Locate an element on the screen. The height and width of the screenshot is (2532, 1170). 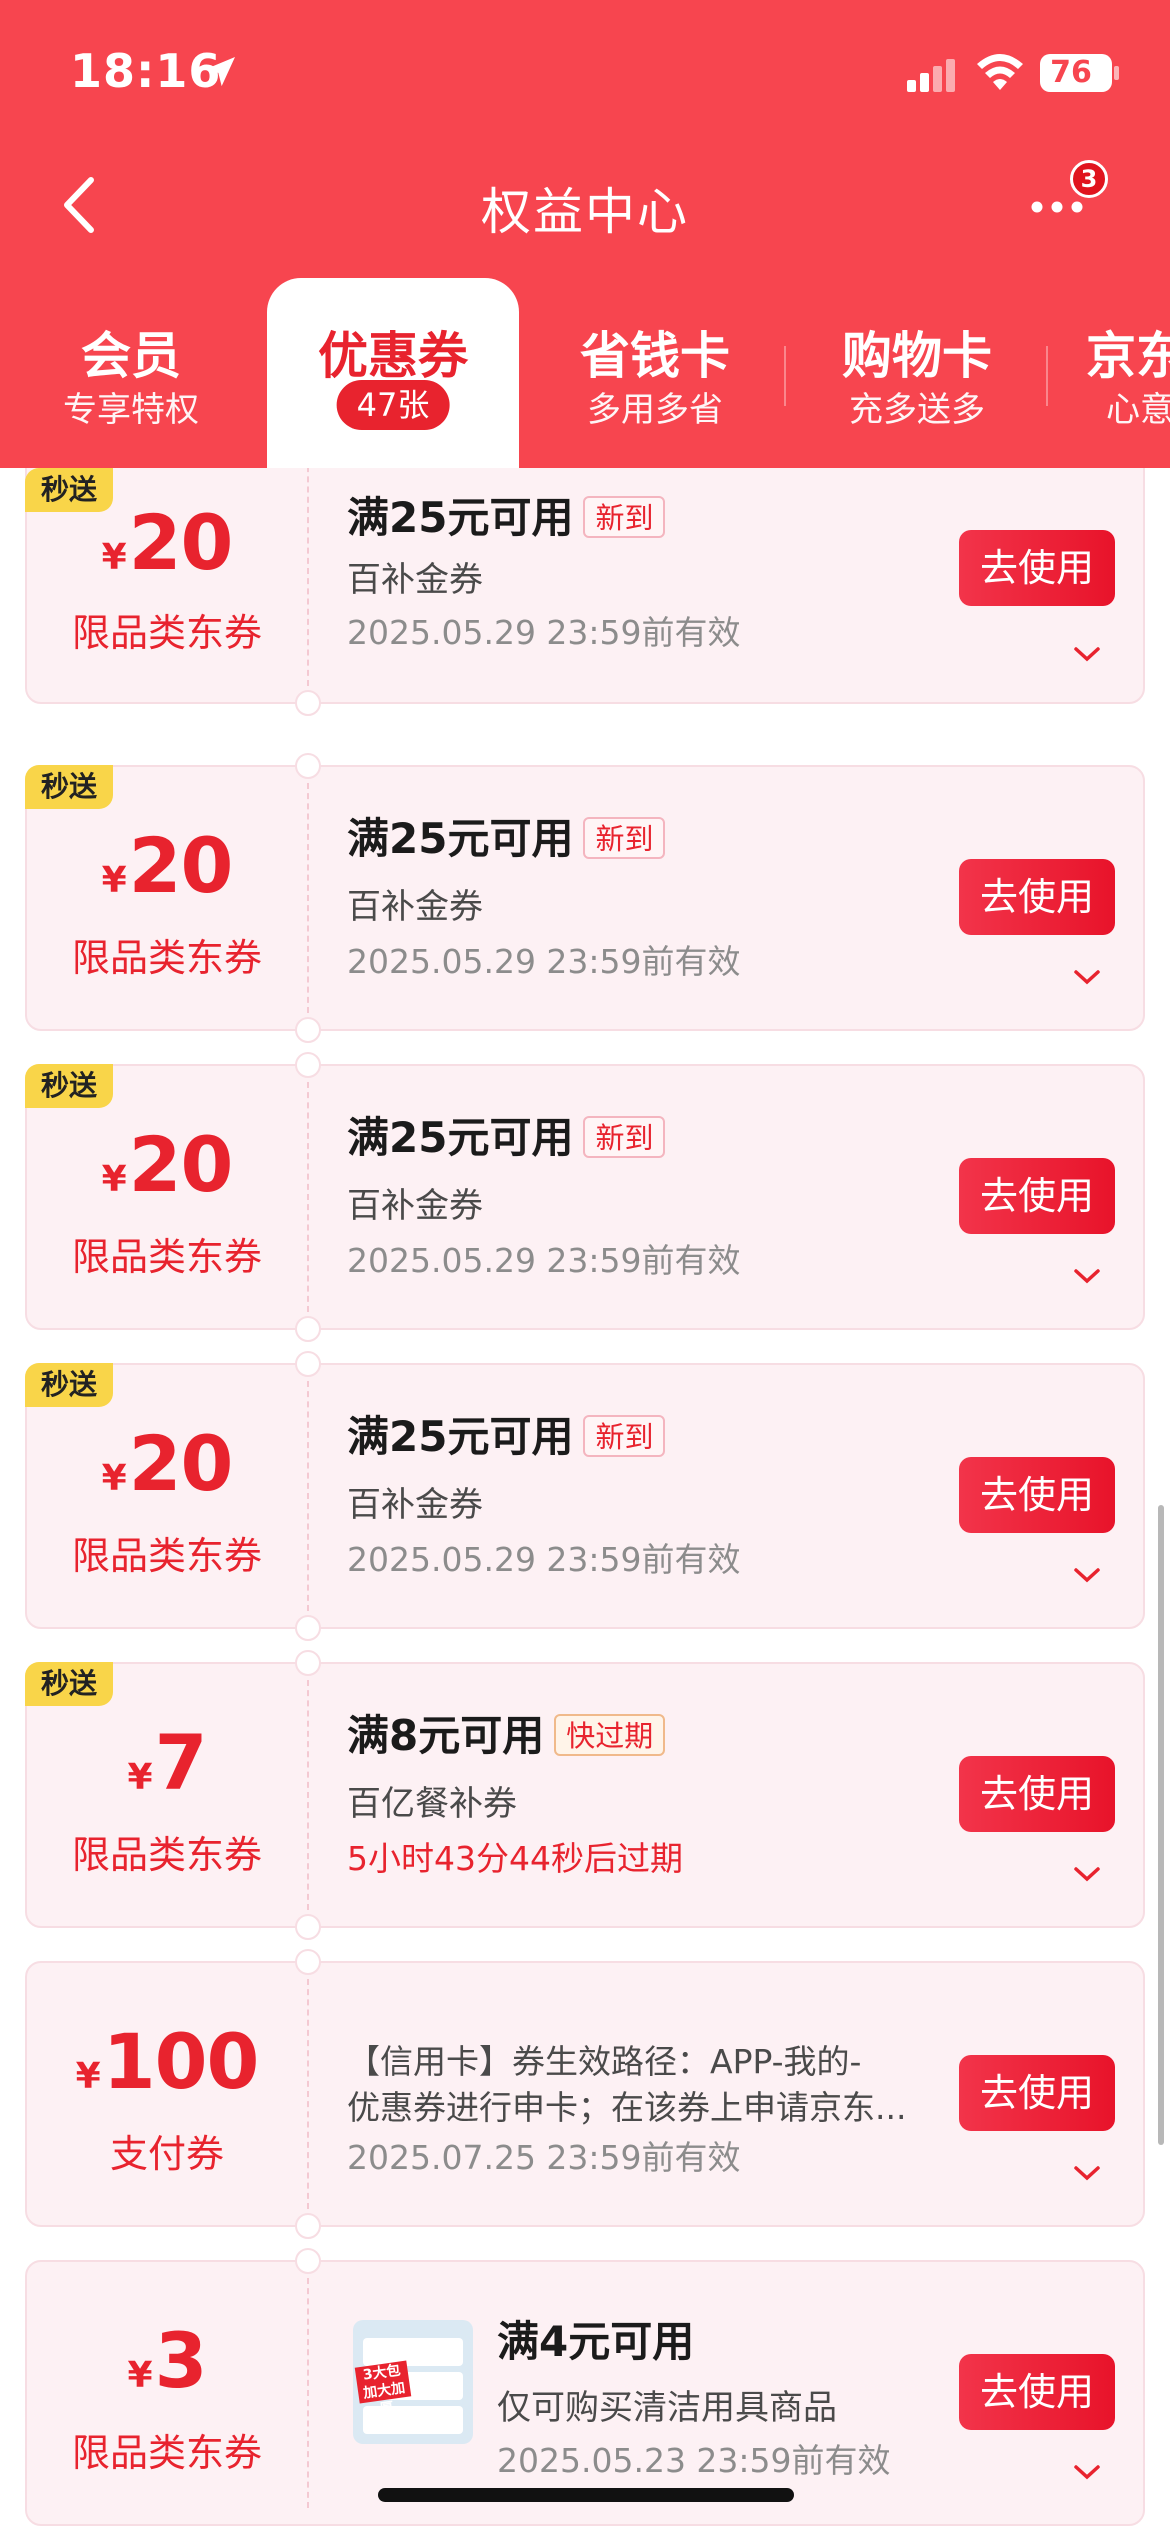
tab-savings-card: 省钱卡 多用多省 is located at coordinates (655, 373).